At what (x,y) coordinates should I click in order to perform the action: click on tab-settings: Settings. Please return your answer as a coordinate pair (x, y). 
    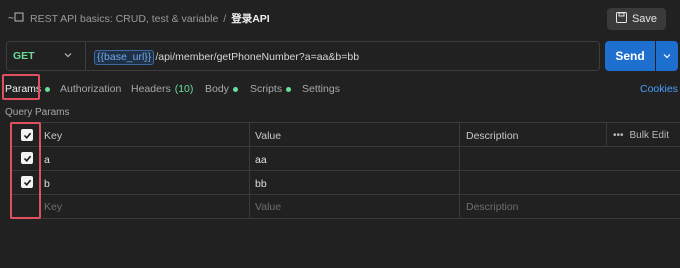
    Looking at the image, I should click on (321, 89).